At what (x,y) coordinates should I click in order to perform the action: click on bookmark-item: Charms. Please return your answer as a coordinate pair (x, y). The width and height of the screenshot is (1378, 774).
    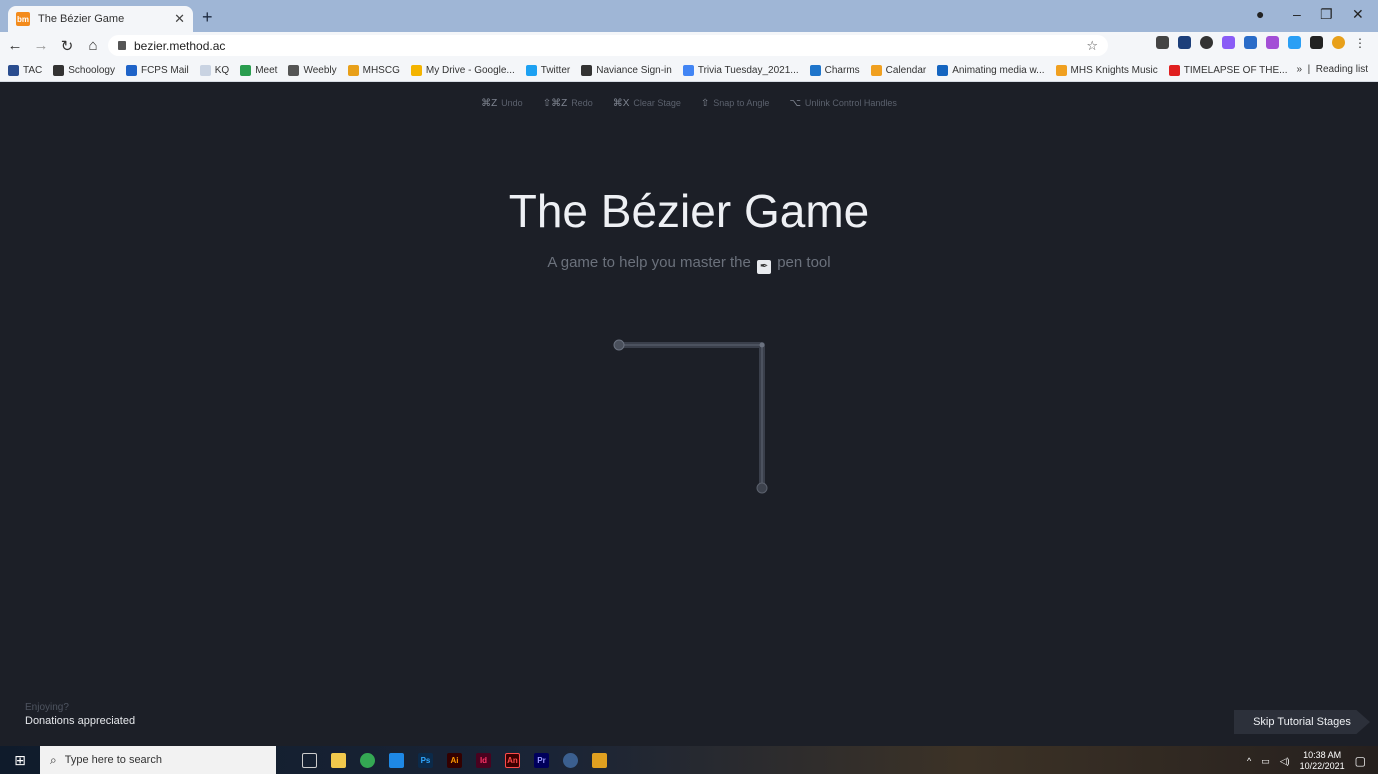
    Looking at the image, I should click on (834, 70).